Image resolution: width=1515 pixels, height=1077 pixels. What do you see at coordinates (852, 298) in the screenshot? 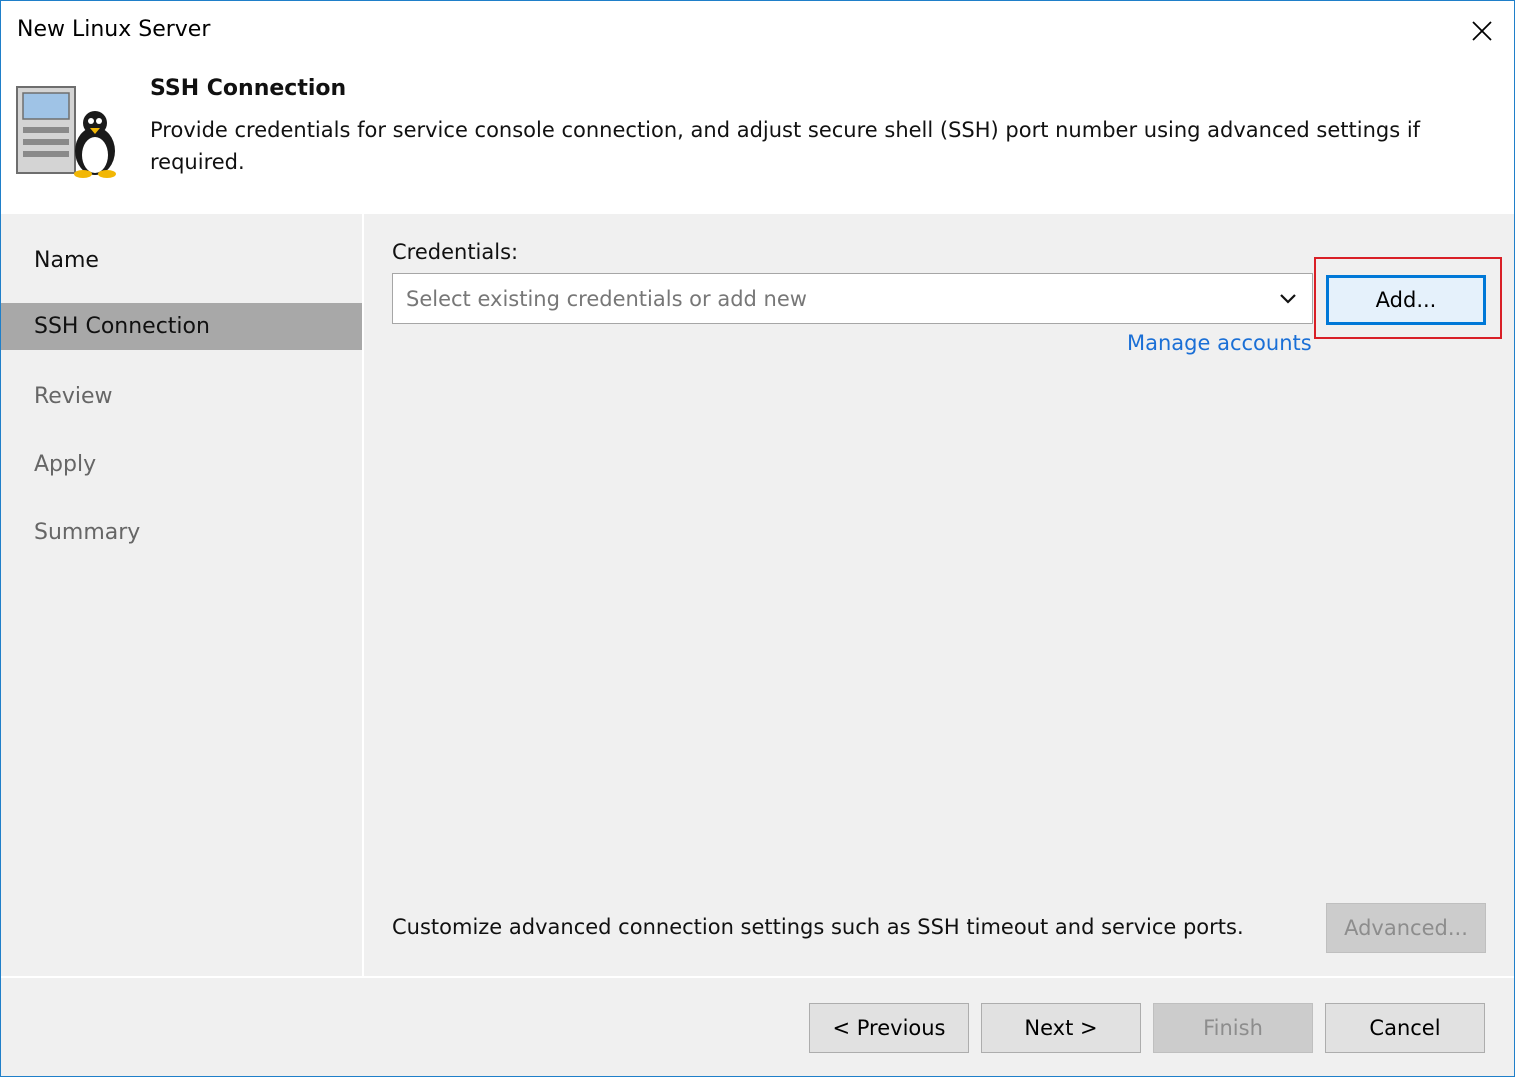
I see `credentials-dropdown: Select existing credentials or add new` at bounding box center [852, 298].